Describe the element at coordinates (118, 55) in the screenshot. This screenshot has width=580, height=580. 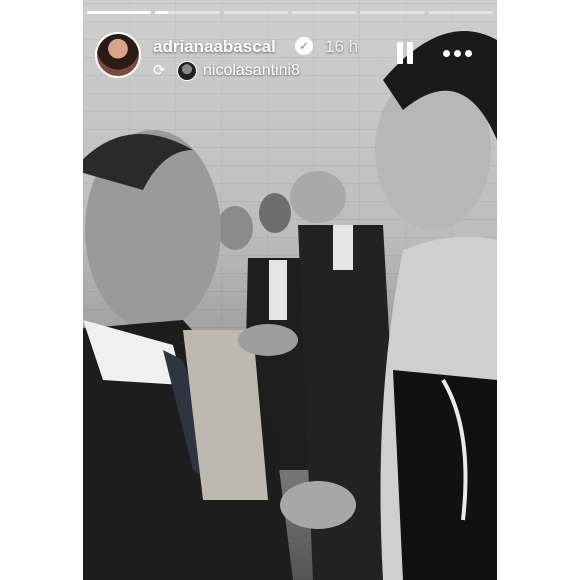
I see `author-avatar` at that location.